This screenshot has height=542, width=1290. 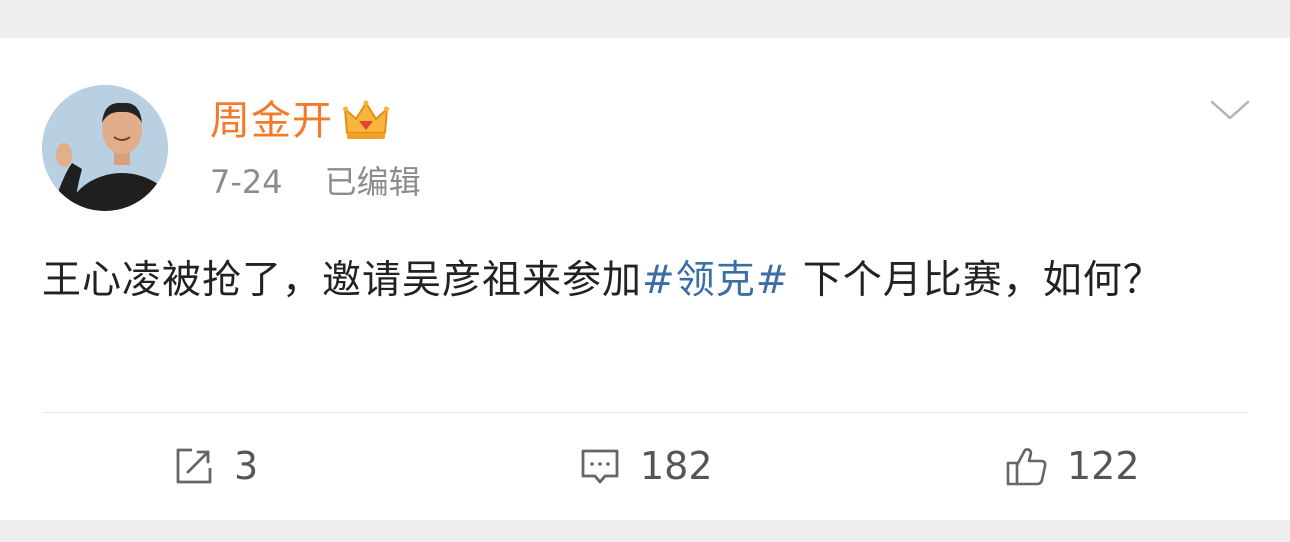 What do you see at coordinates (315, 182) in the screenshot?
I see `post-meta: 7-24 已编辑` at bounding box center [315, 182].